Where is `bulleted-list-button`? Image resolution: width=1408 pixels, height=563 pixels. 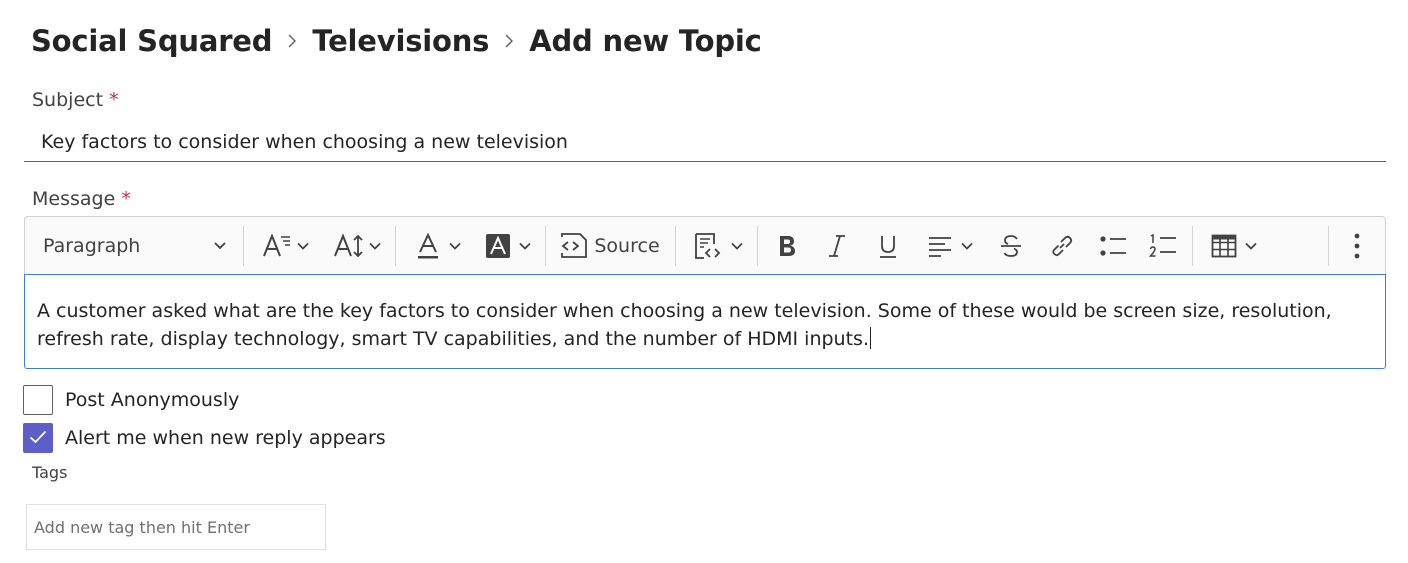
bulleted-list-button is located at coordinates (1113, 246).